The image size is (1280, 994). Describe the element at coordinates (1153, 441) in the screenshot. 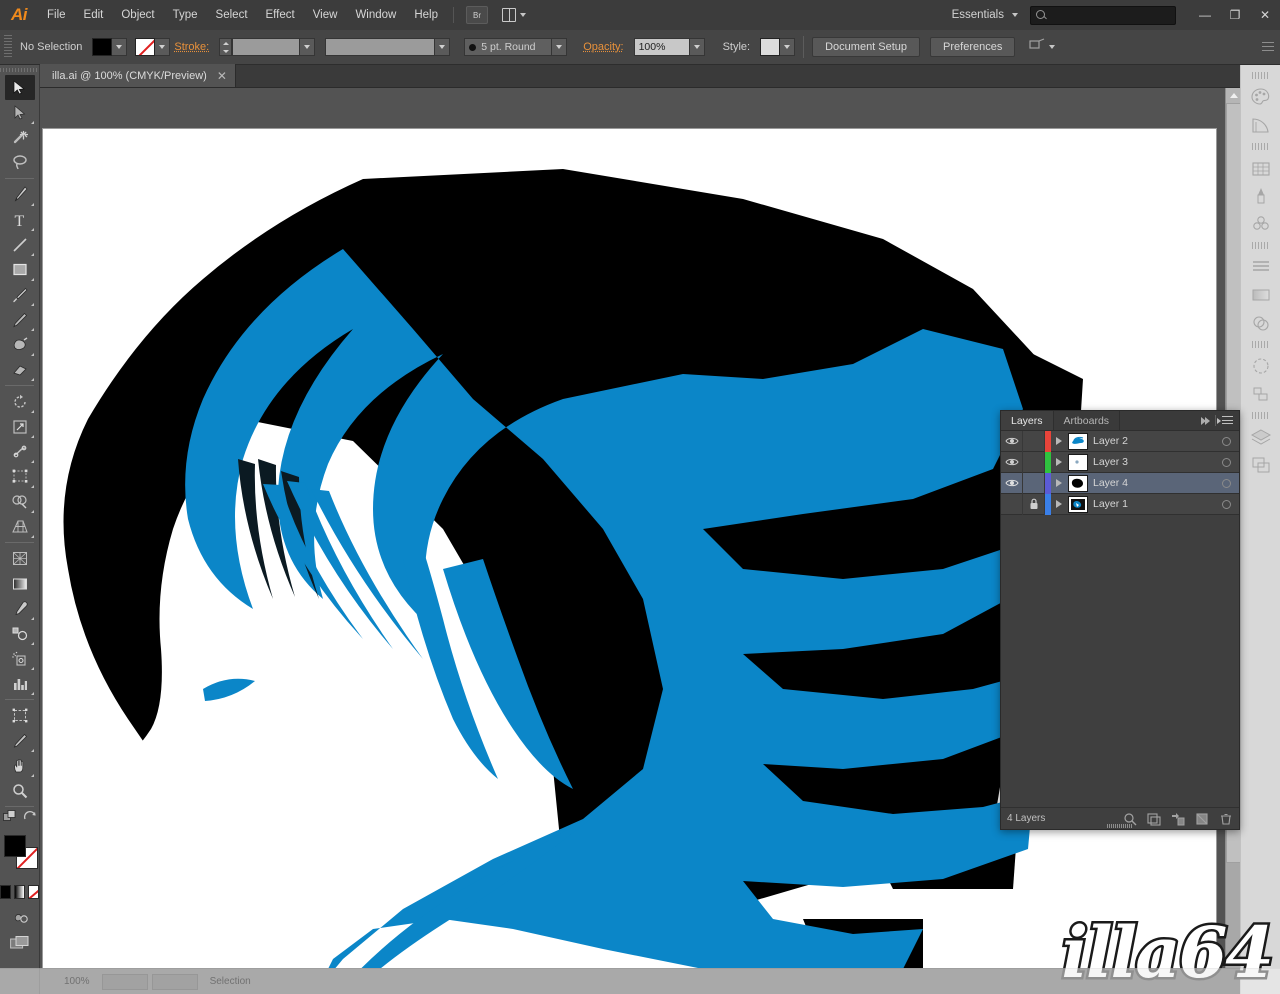

I see `layer-name: Layer 2` at that location.